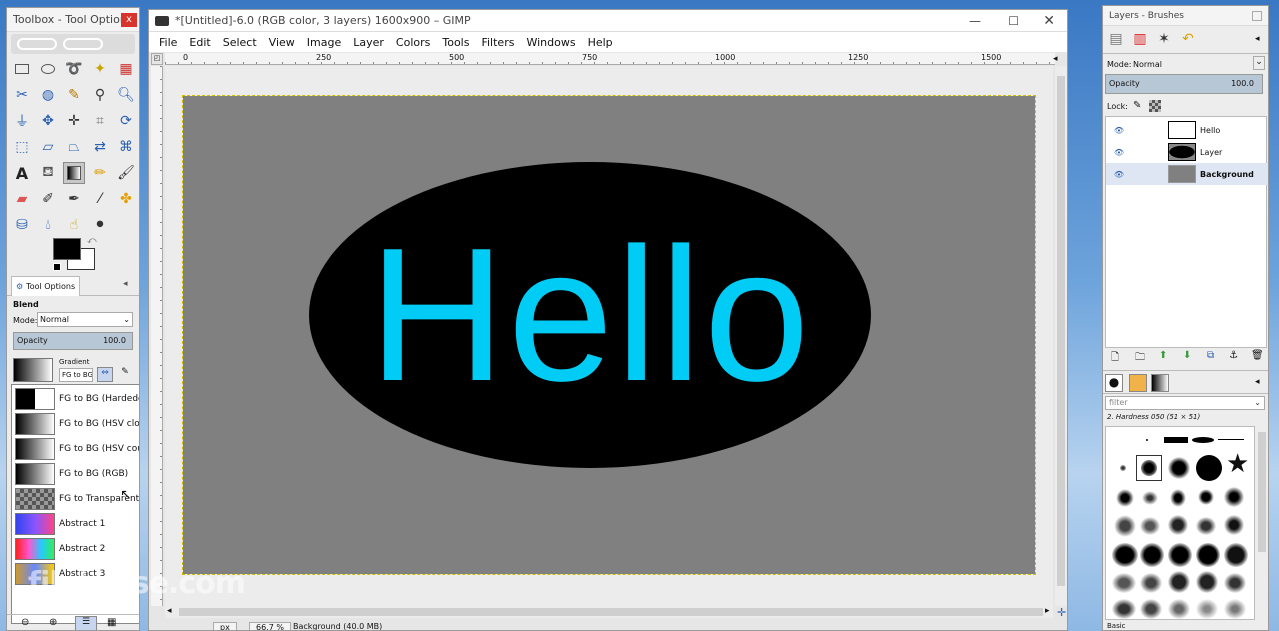  I want to click on horizontal-scrollbar: ◂, so click(609, 612).